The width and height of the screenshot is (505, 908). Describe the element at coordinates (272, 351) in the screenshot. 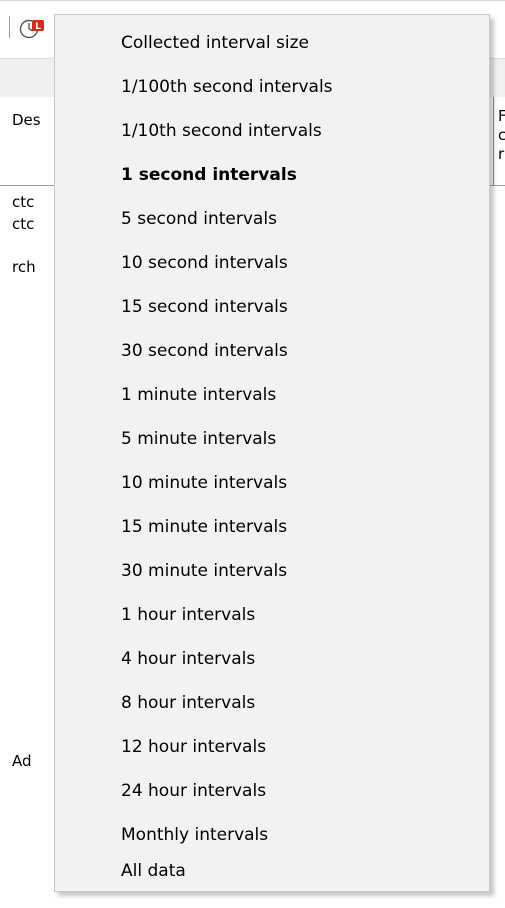

I see `menu-item-30-second: 30 second intervals` at that location.